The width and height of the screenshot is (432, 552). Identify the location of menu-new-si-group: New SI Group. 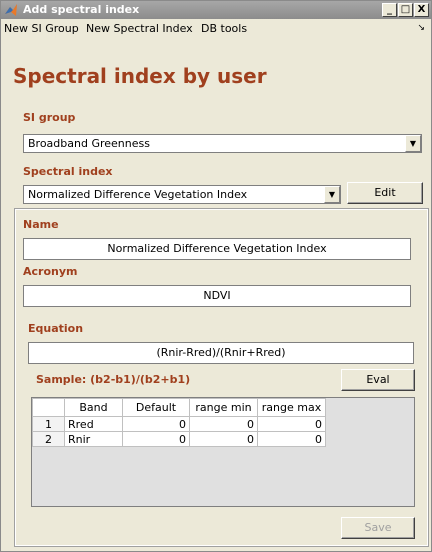
(41, 28).